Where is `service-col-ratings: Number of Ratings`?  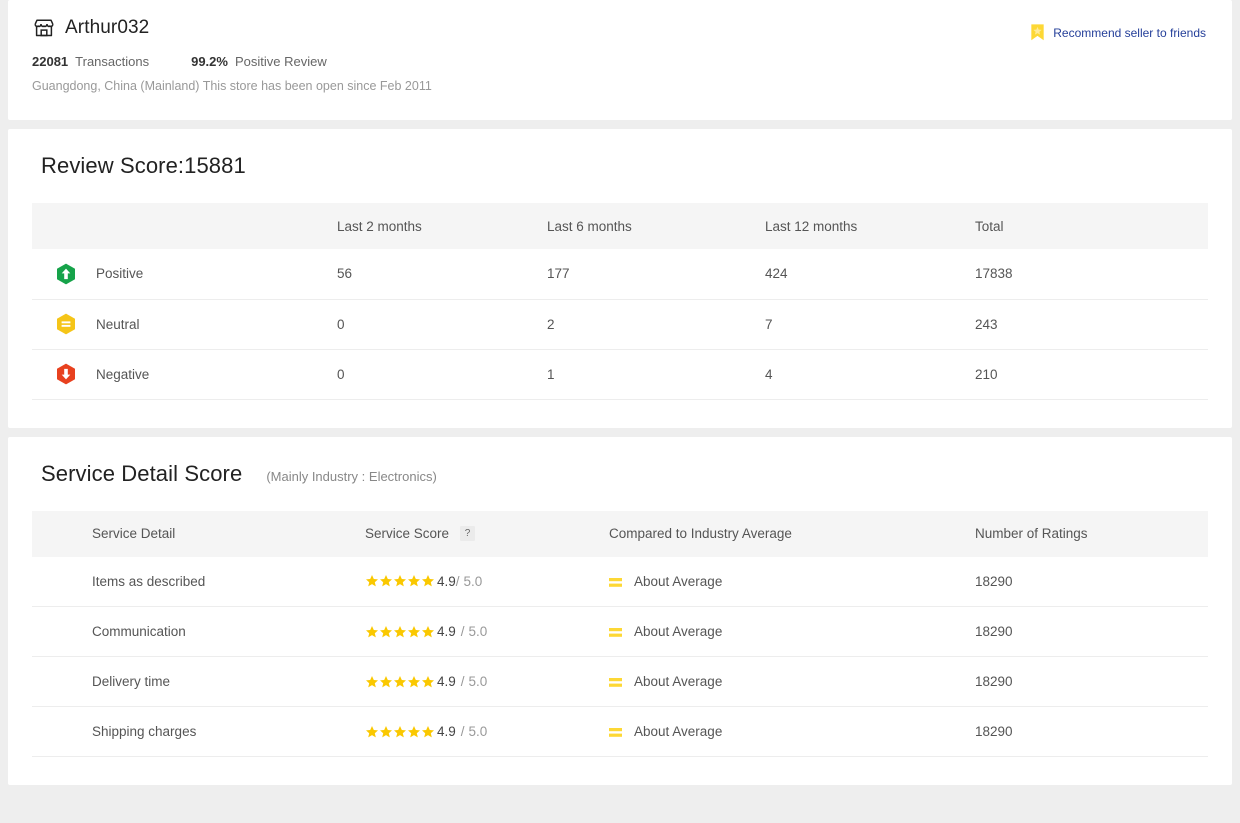 service-col-ratings: Number of Ratings is located at coordinates (1091, 533).